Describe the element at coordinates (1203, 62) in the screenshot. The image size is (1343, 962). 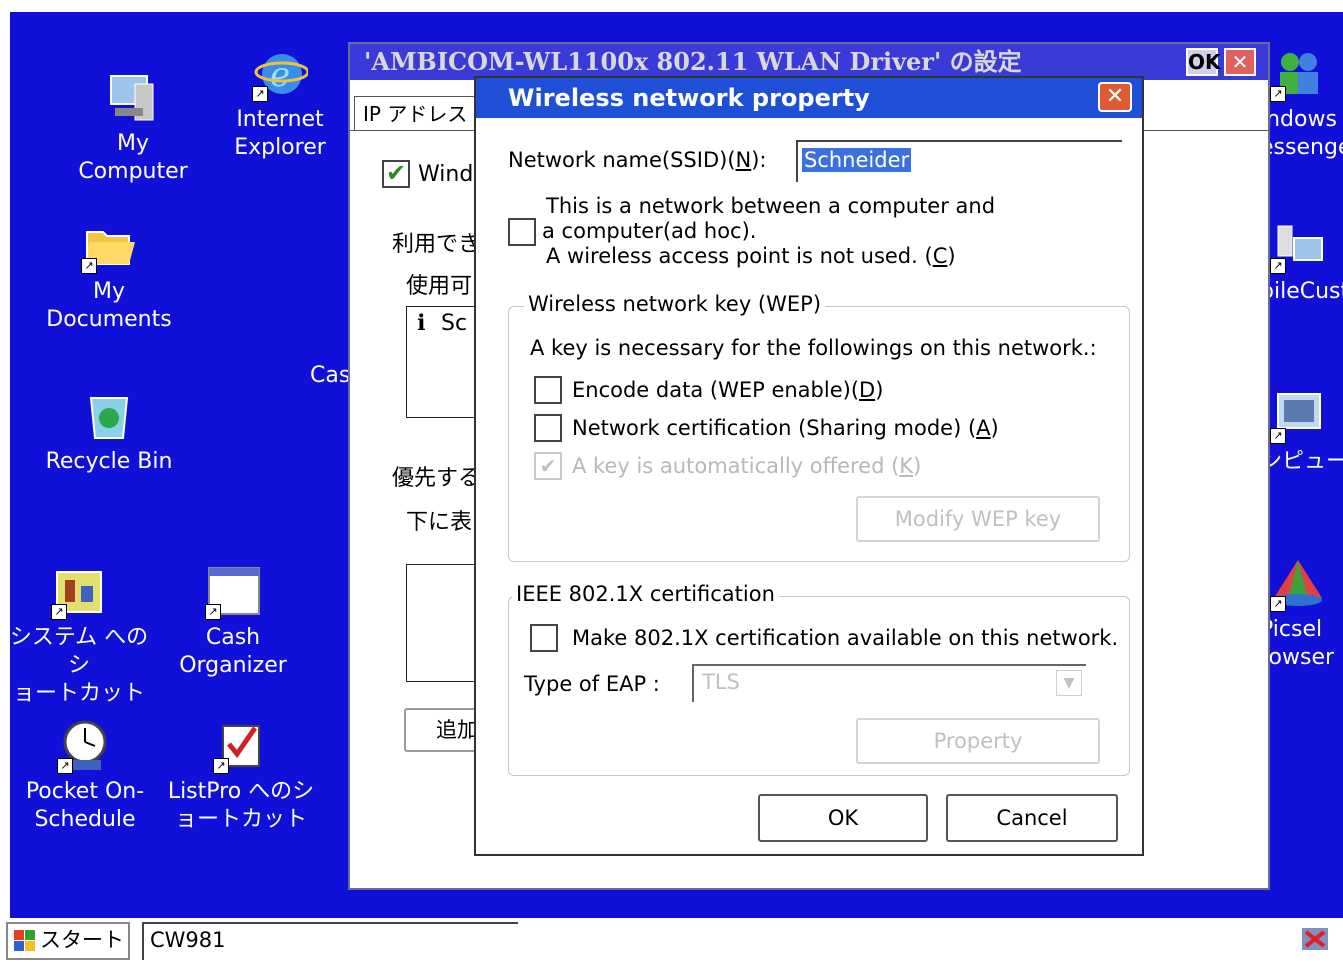
I see `ok-title-button: OK` at that location.